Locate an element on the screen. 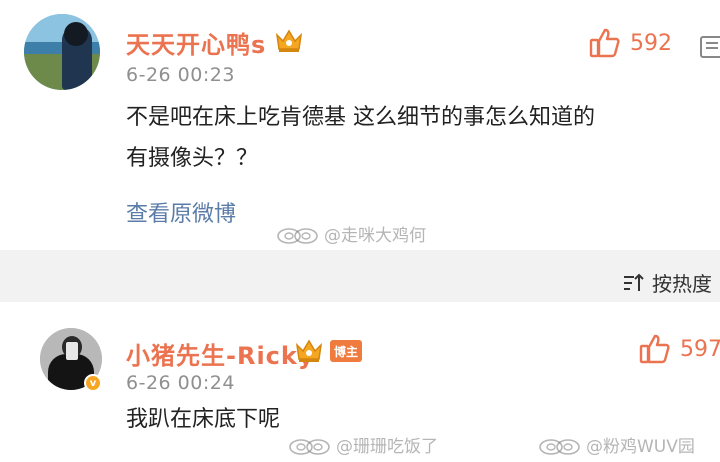 This screenshot has width=720, height=462. watermark: @走咪大鸡何 is located at coordinates (351, 233).